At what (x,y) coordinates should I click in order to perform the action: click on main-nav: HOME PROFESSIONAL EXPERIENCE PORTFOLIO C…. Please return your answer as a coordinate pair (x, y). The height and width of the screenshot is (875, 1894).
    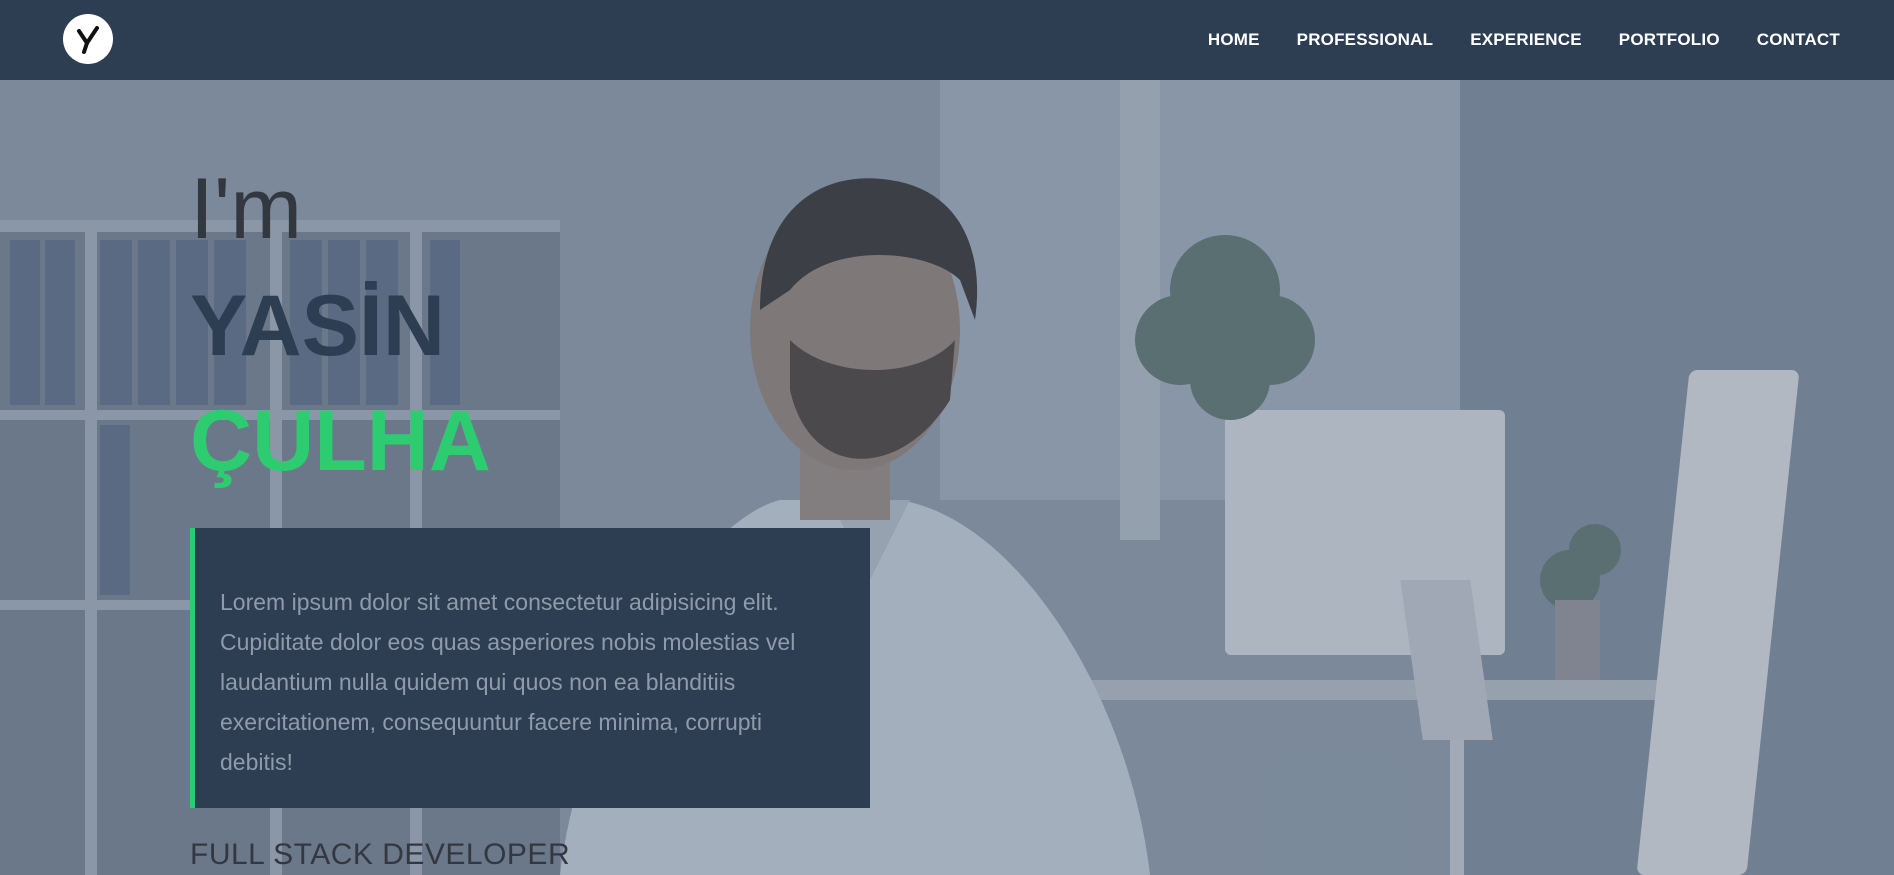
    Looking at the image, I should click on (1524, 40).